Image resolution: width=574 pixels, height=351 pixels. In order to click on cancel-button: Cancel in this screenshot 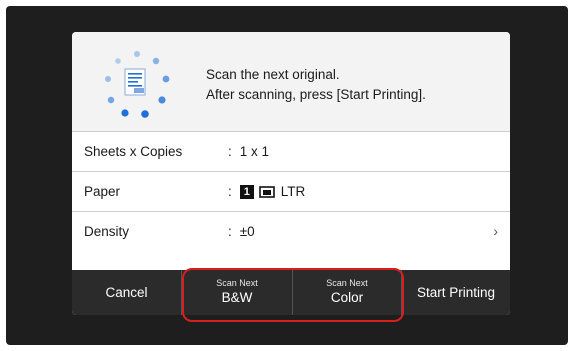, I will do `click(127, 292)`.